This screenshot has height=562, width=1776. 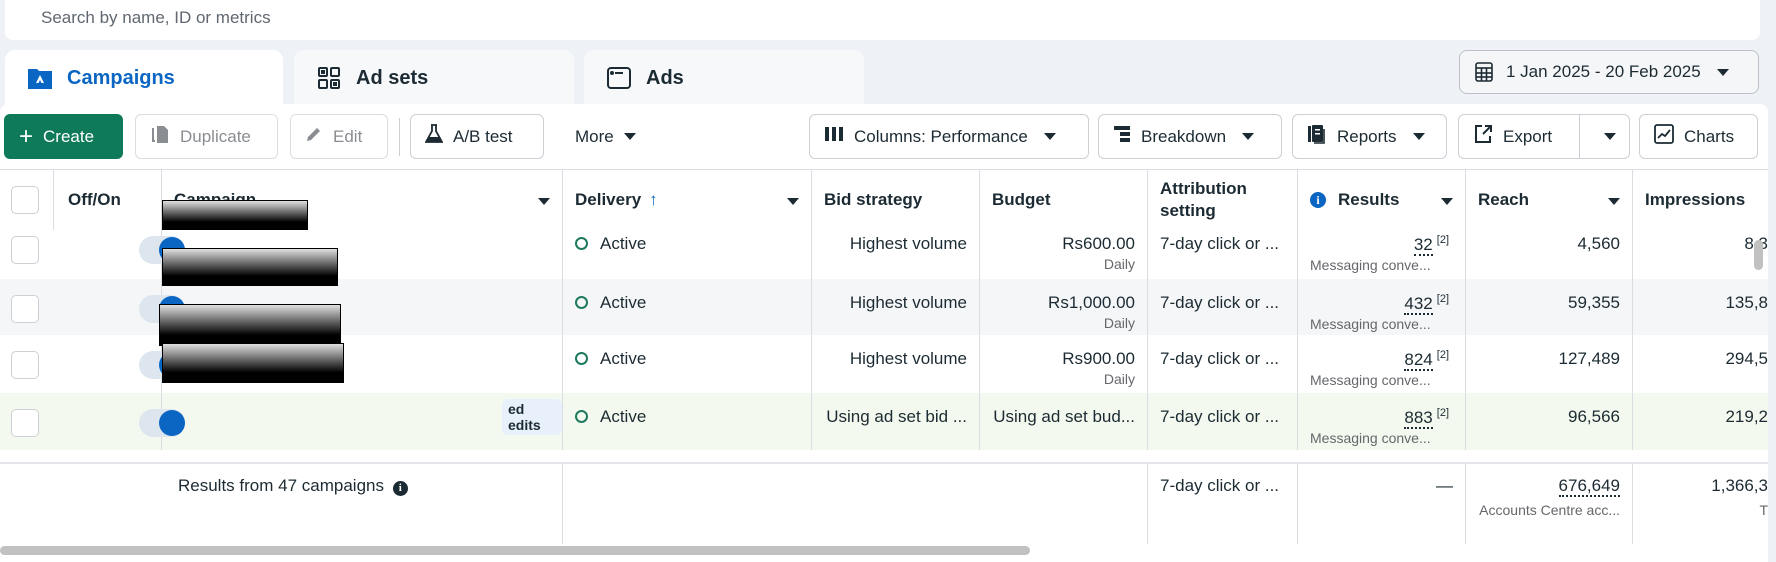 I want to click on column-header-delivery: Delivery ↑, so click(x=687, y=200).